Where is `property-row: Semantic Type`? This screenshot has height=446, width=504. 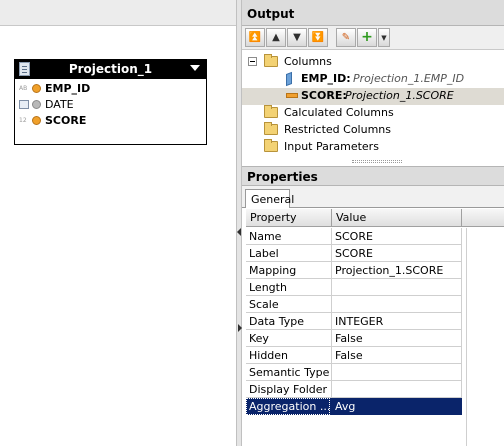
property-row: Semantic Type is located at coordinates (354, 372).